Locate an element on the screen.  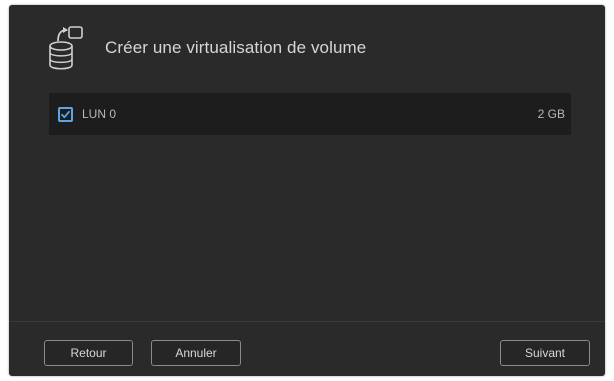
footer-divider is located at coordinates (307, 321).